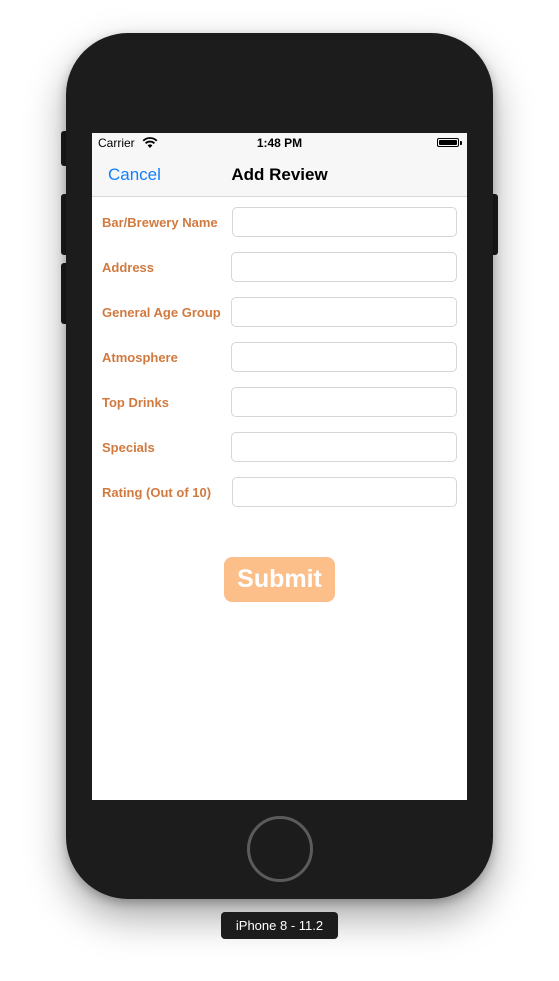 The image size is (559, 981). Describe the element at coordinates (279, 579) in the screenshot. I see `submit-button: Submit` at that location.